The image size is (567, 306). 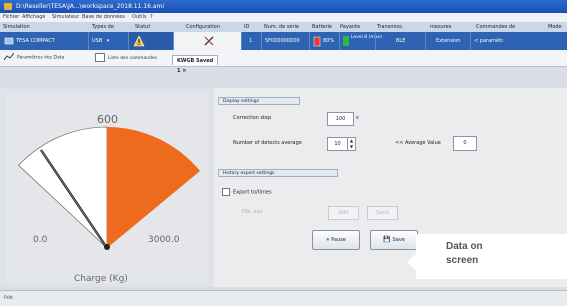 What do you see at coordinates (394, 240) in the screenshot?
I see `save-button: 💾 Save` at bounding box center [394, 240].